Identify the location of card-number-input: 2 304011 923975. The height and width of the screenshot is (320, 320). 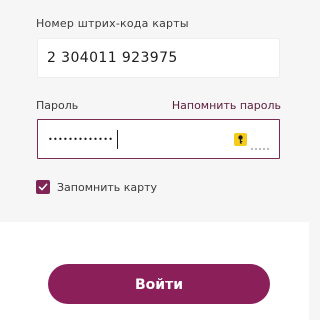
(158, 58).